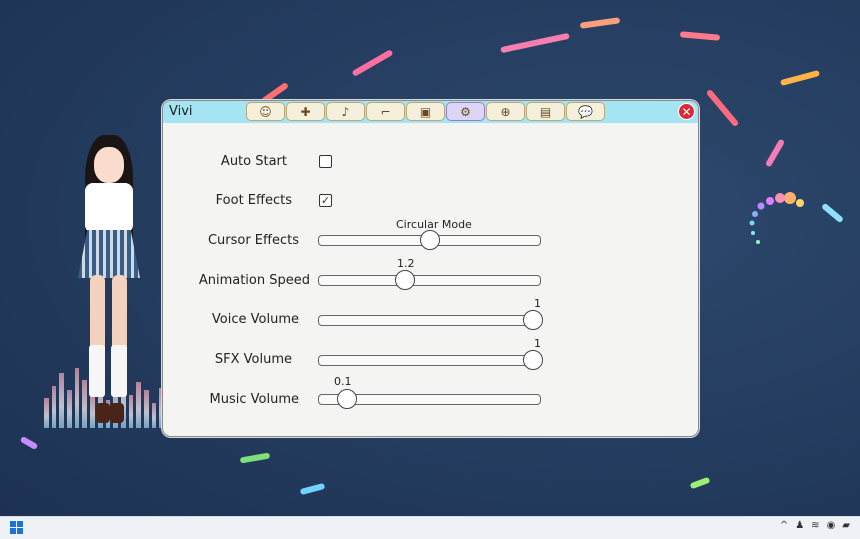 The image size is (860, 539). I want to click on tab-gear-icon: ⚙, so click(465, 111).